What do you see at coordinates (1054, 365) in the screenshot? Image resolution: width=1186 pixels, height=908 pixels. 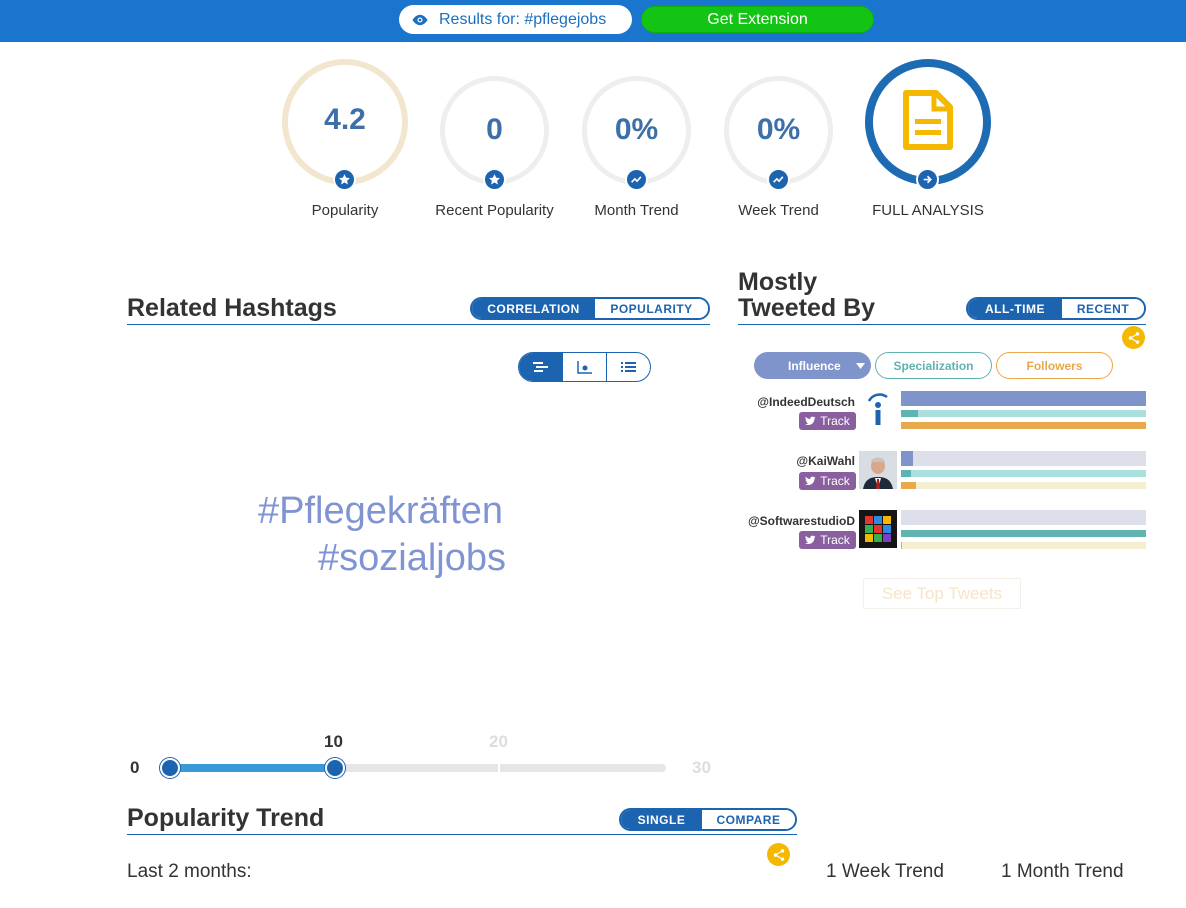 I see `filter-followers: Followers` at bounding box center [1054, 365].